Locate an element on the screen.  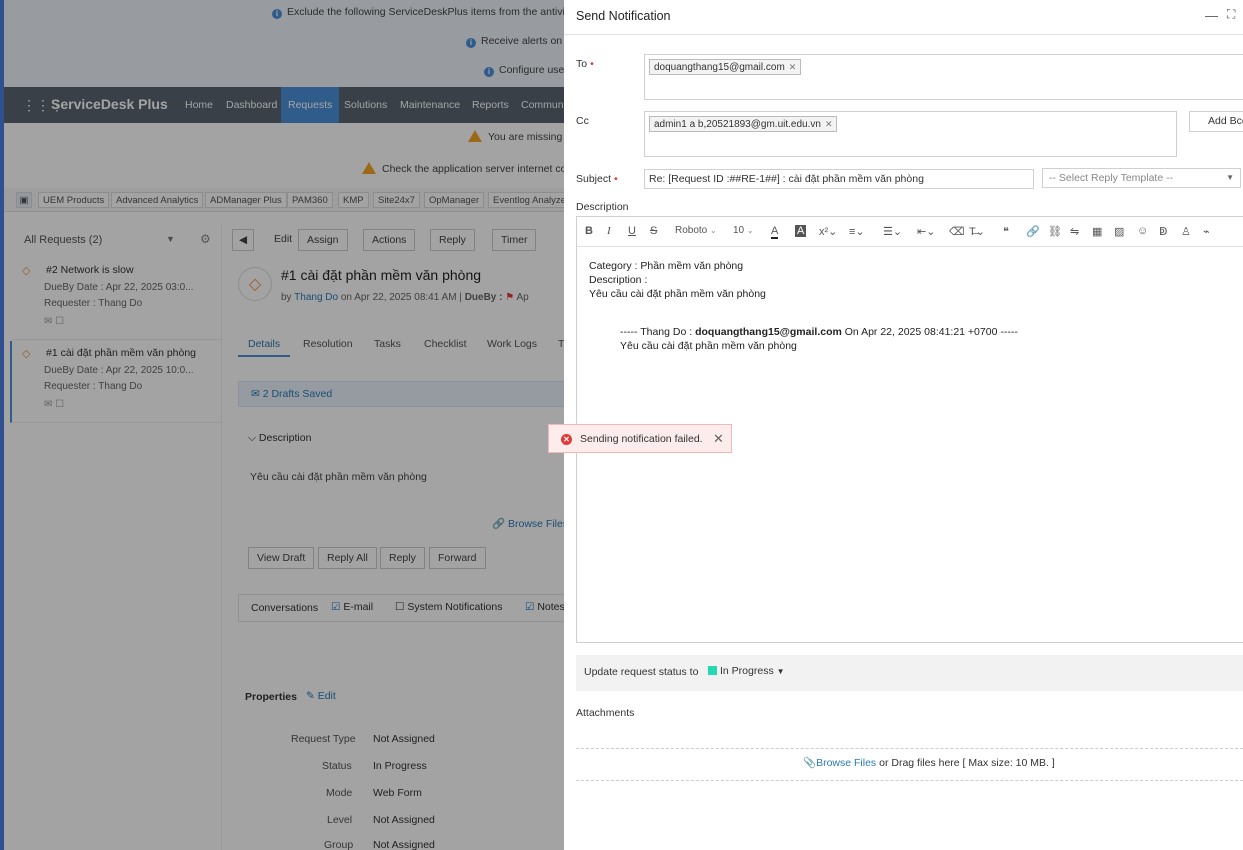
clear-format-icon: ⌫ is located at coordinates (957, 231).